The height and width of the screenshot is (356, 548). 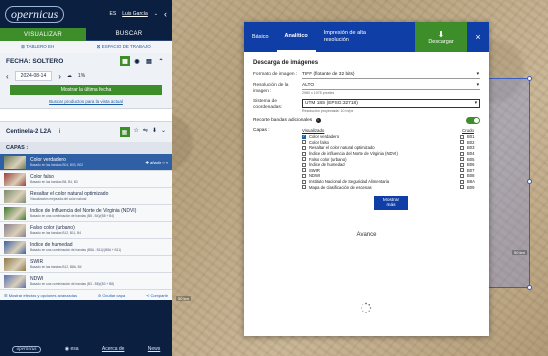 I want to click on visualized-column-header: Visualizado, so click(x=313, y=130).